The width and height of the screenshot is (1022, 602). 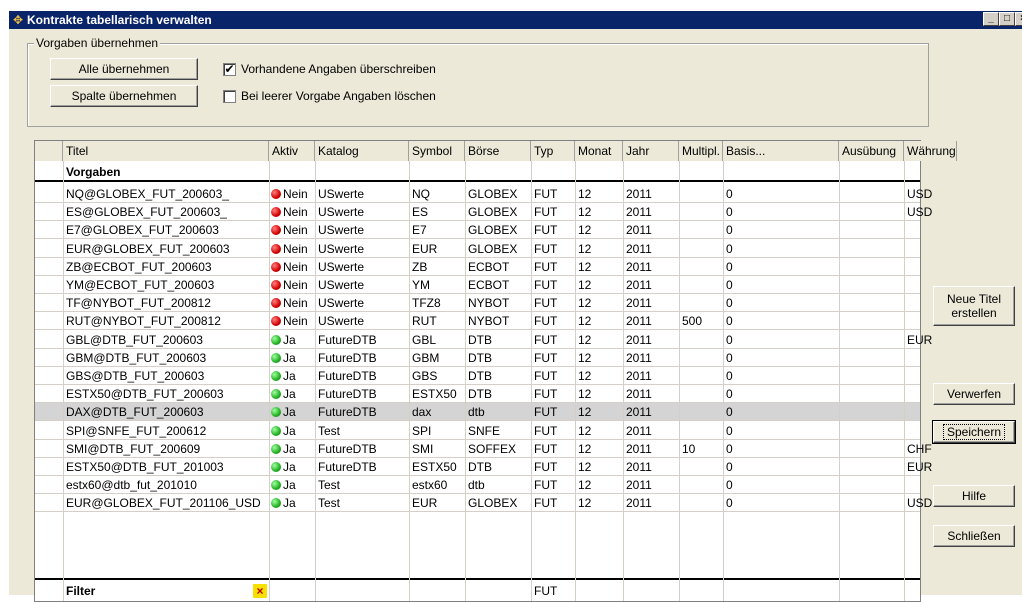 I want to click on cell-titel-col: ESTX50@DTB_FUT_201003, so click(x=166, y=467).